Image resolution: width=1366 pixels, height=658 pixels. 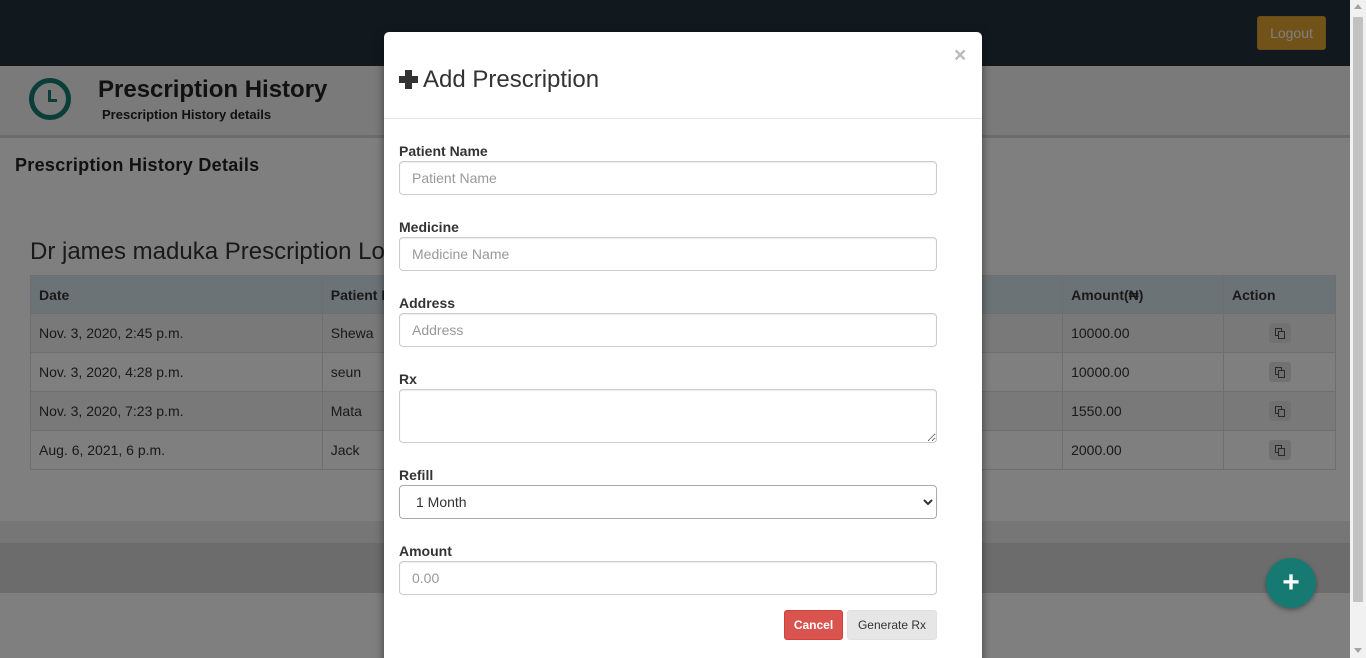 I want to click on add-prescription-fab: +, so click(x=1291, y=583).